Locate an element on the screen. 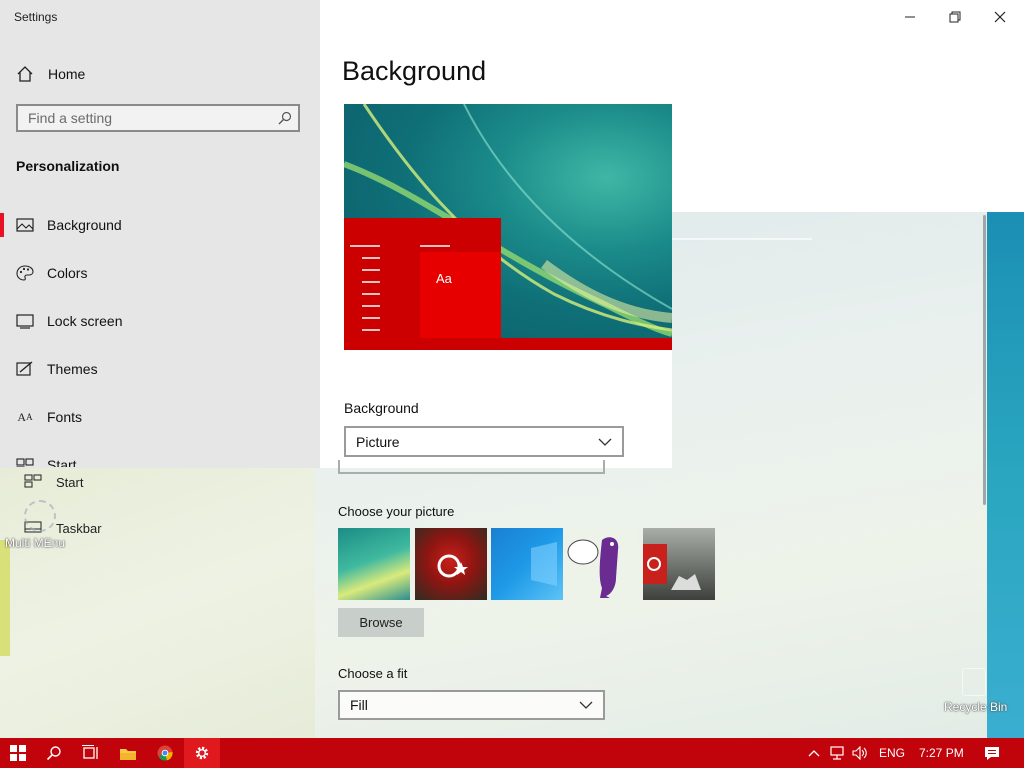 Image resolution: width=1024 pixels, height=768 pixels. desktop-wallpaper-streak is located at coordinates (5, 598).